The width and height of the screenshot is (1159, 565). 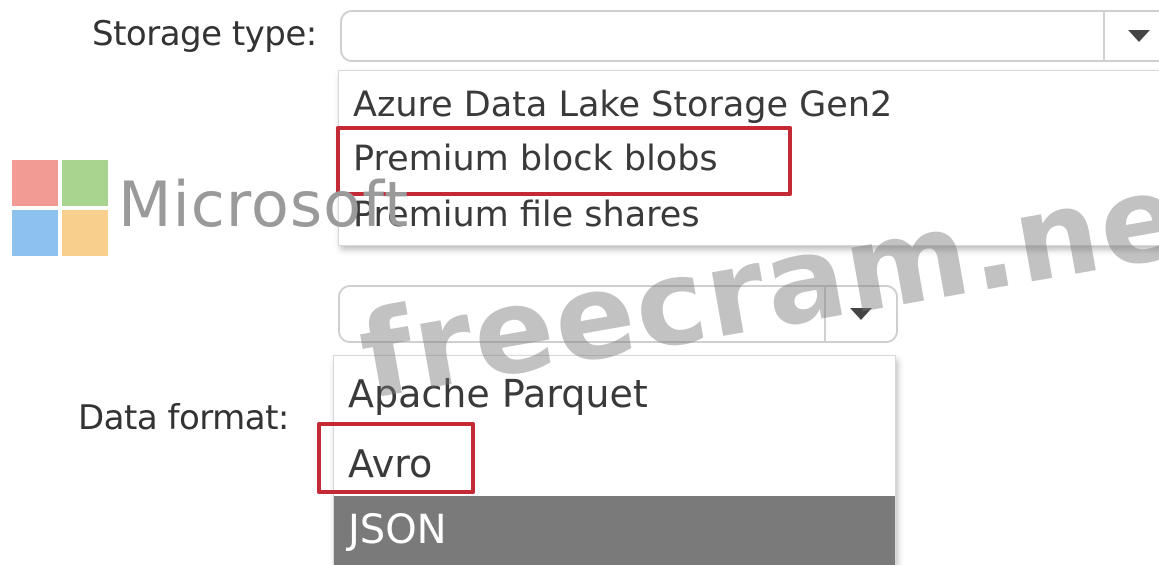 What do you see at coordinates (183, 418) in the screenshot?
I see `data-format-label: Data format:` at bounding box center [183, 418].